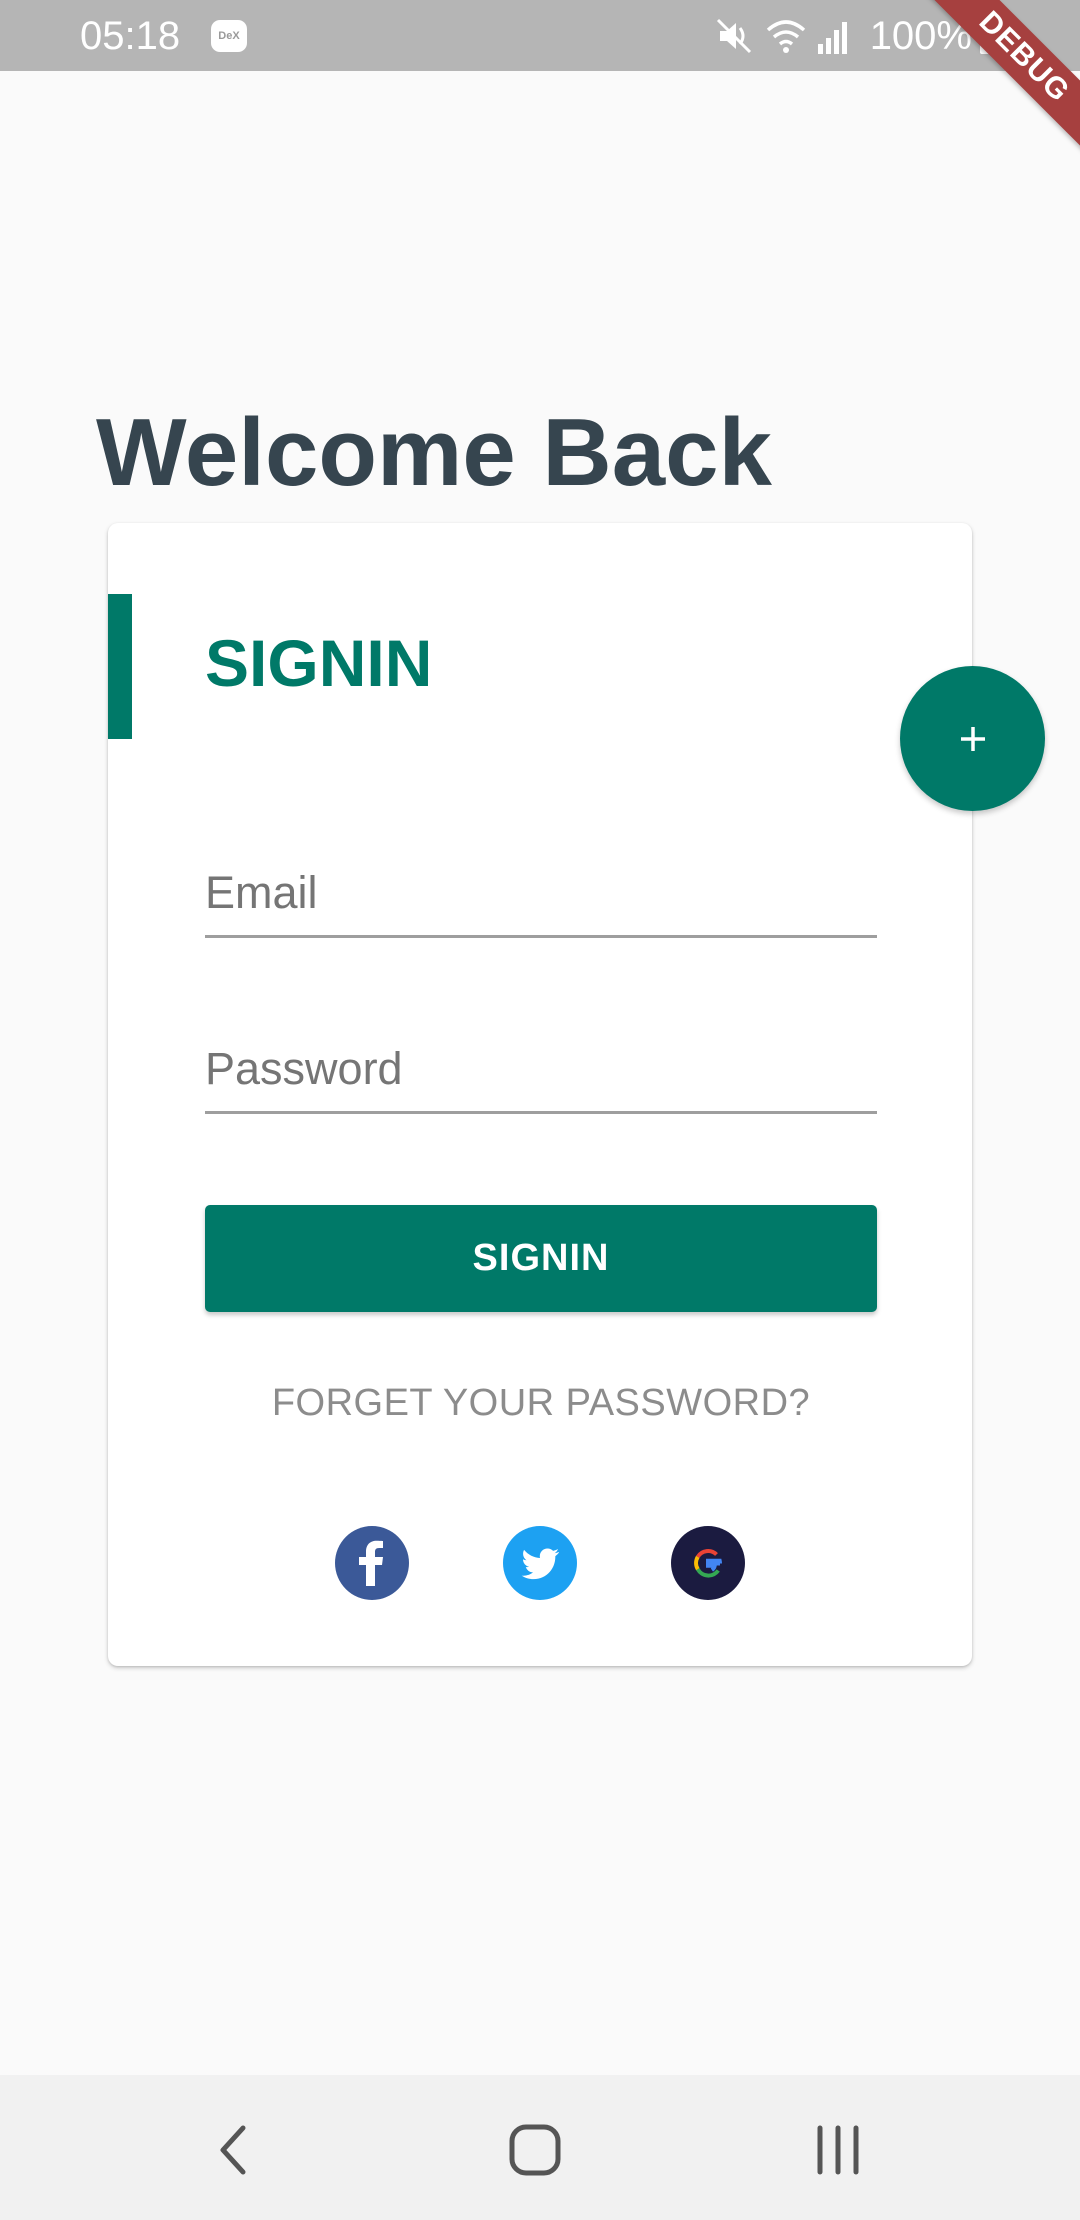 This screenshot has height=2220, width=1080. I want to click on heading-accent-bar, so click(120, 666).